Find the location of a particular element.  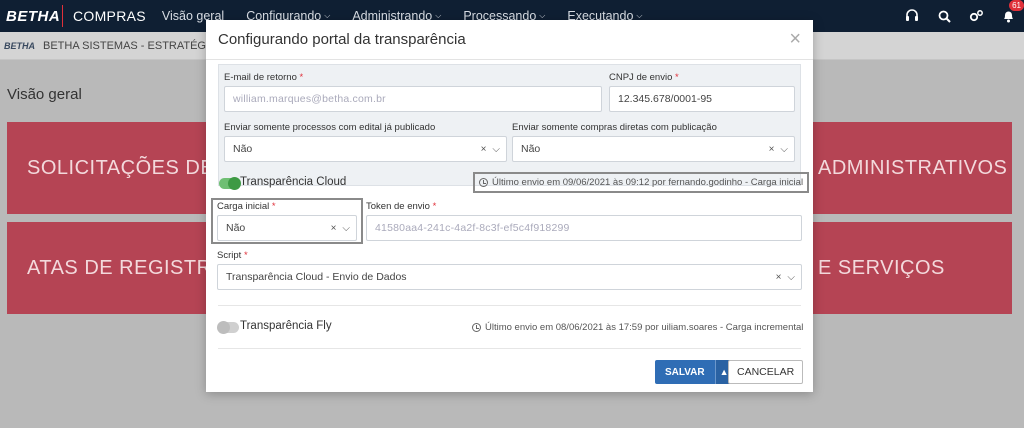

edital-value: Não is located at coordinates (243, 149).